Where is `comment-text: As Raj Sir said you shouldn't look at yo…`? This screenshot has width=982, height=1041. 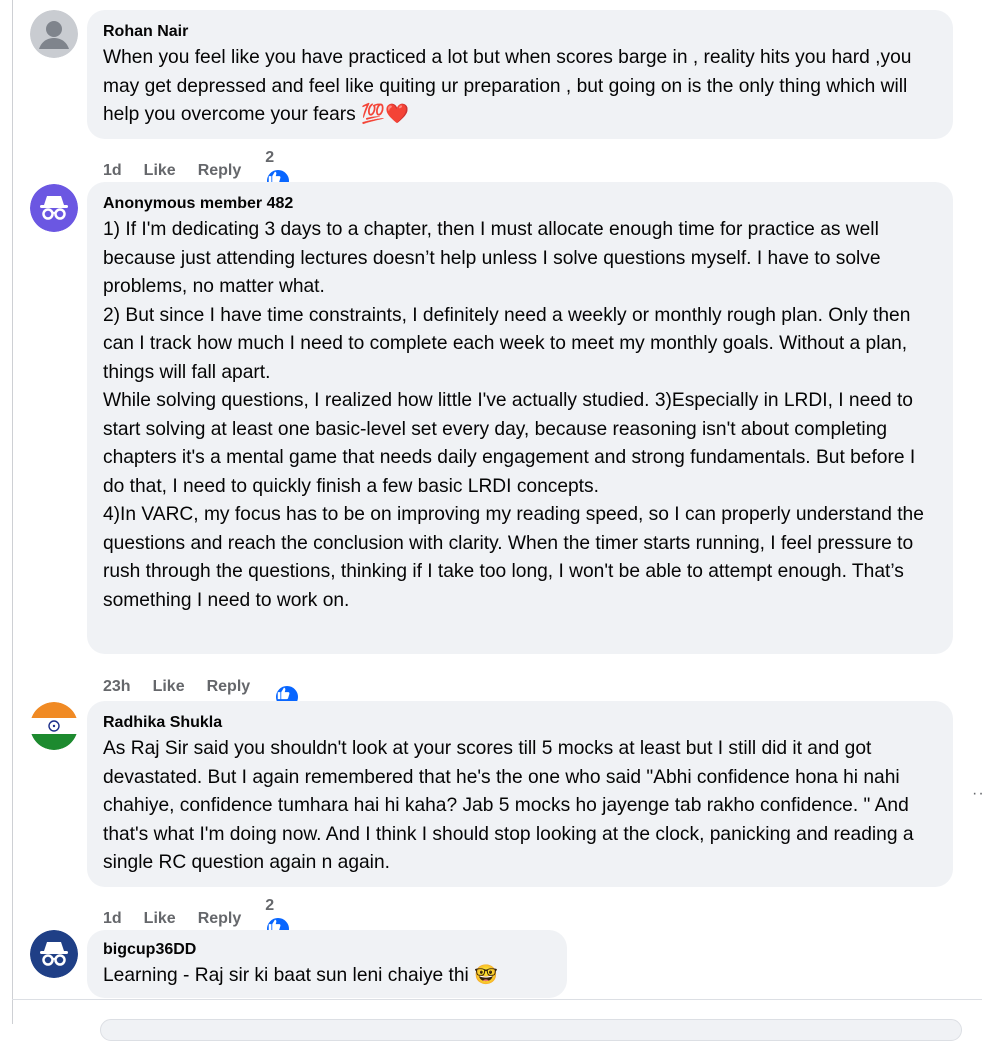 comment-text: As Raj Sir said you shouldn't look at yo… is located at coordinates (511, 805).